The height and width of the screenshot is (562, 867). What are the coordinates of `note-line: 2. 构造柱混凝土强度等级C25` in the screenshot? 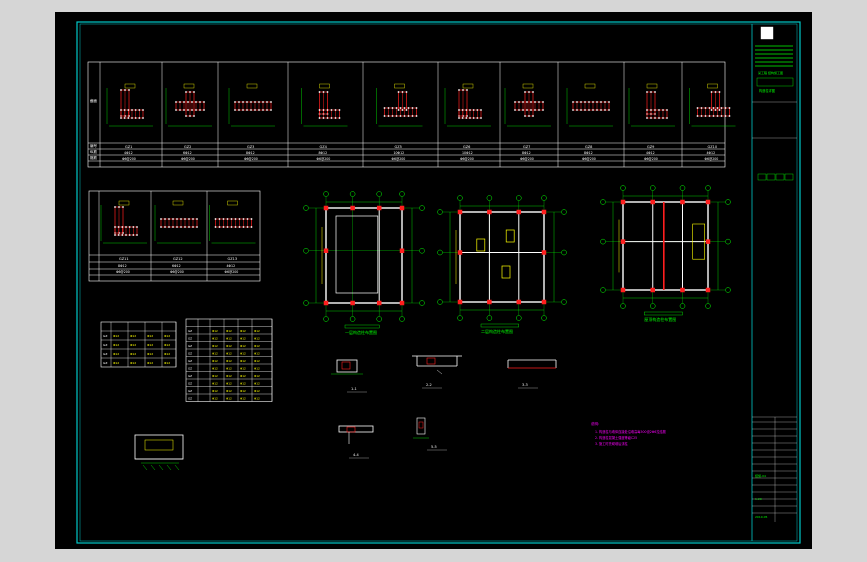 It's located at (616, 437).